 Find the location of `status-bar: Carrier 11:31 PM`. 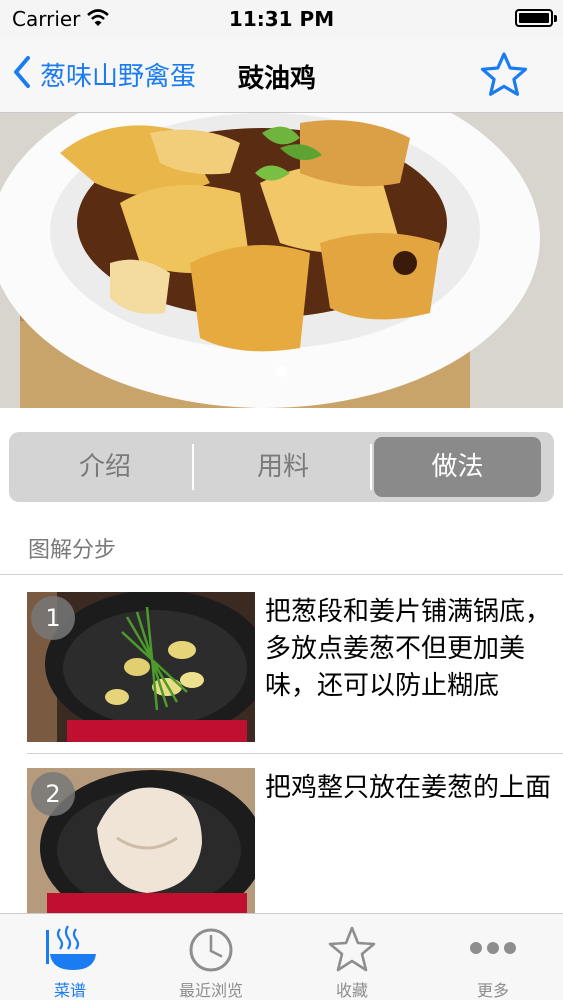

status-bar: Carrier 11:31 PM is located at coordinates (281, 19).